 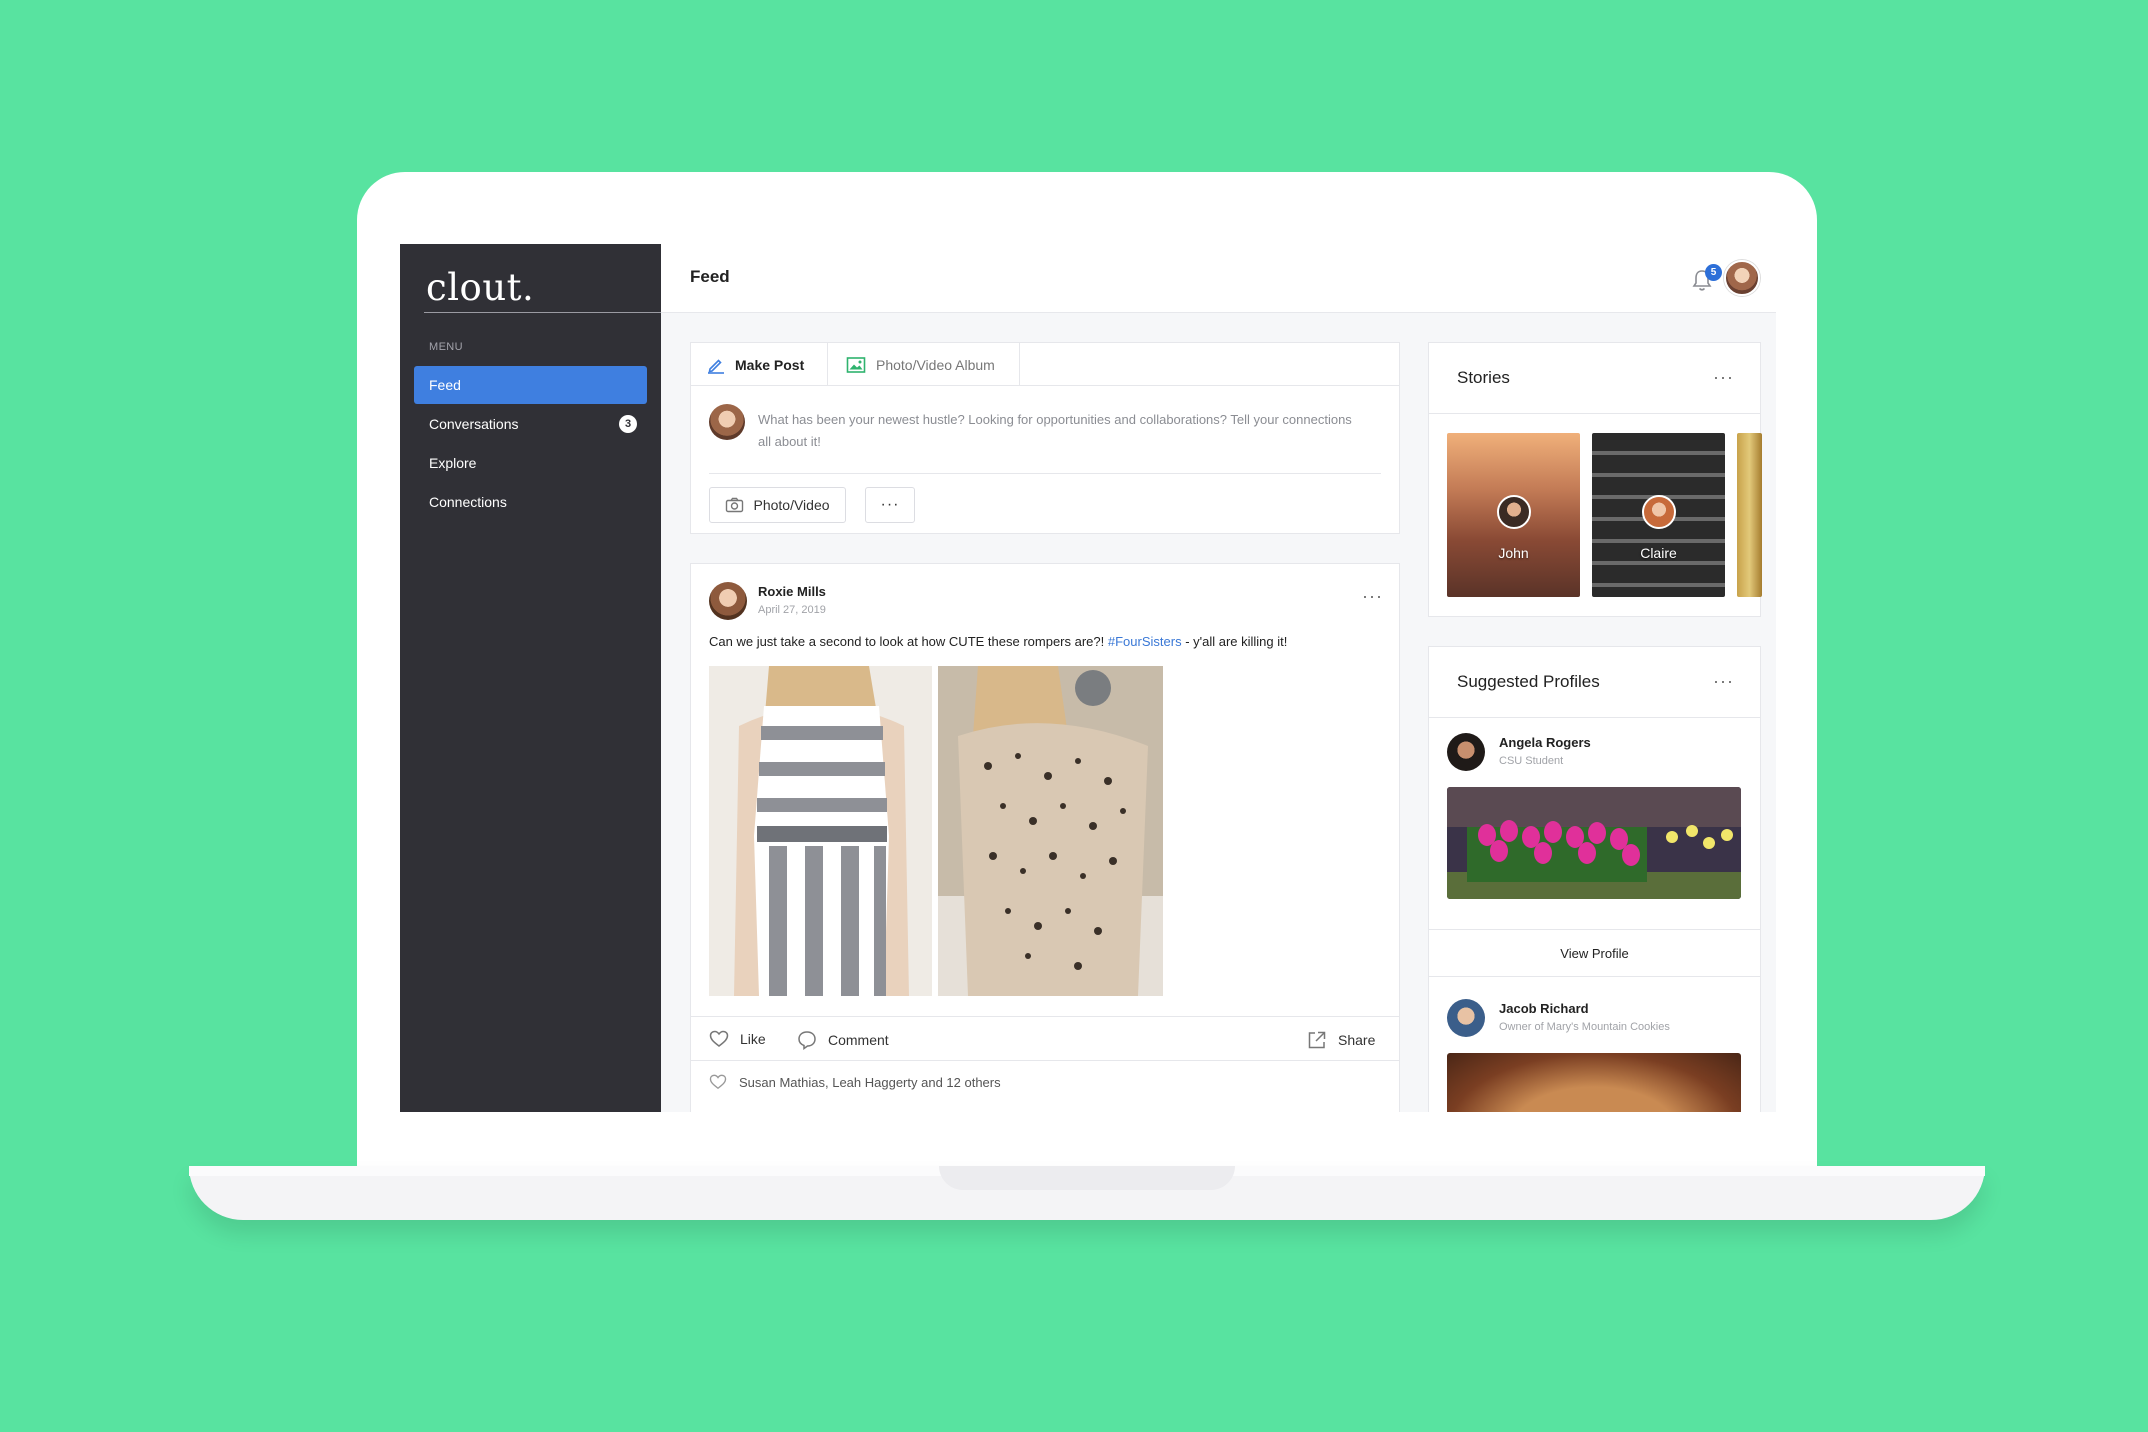 I want to click on top-bar: Feed 5, so click(x=1218, y=278).